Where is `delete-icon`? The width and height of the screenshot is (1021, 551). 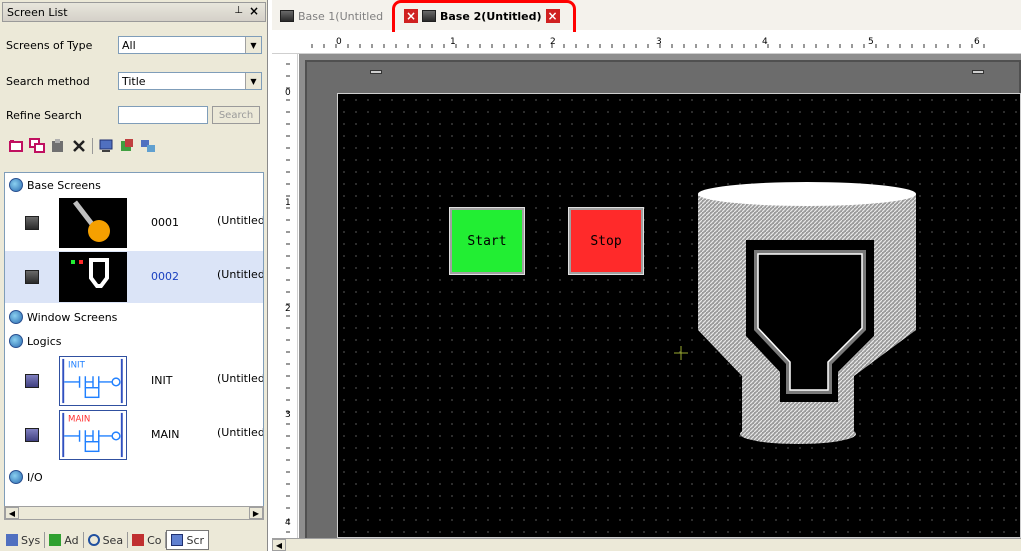 delete-icon is located at coordinates (79, 146).